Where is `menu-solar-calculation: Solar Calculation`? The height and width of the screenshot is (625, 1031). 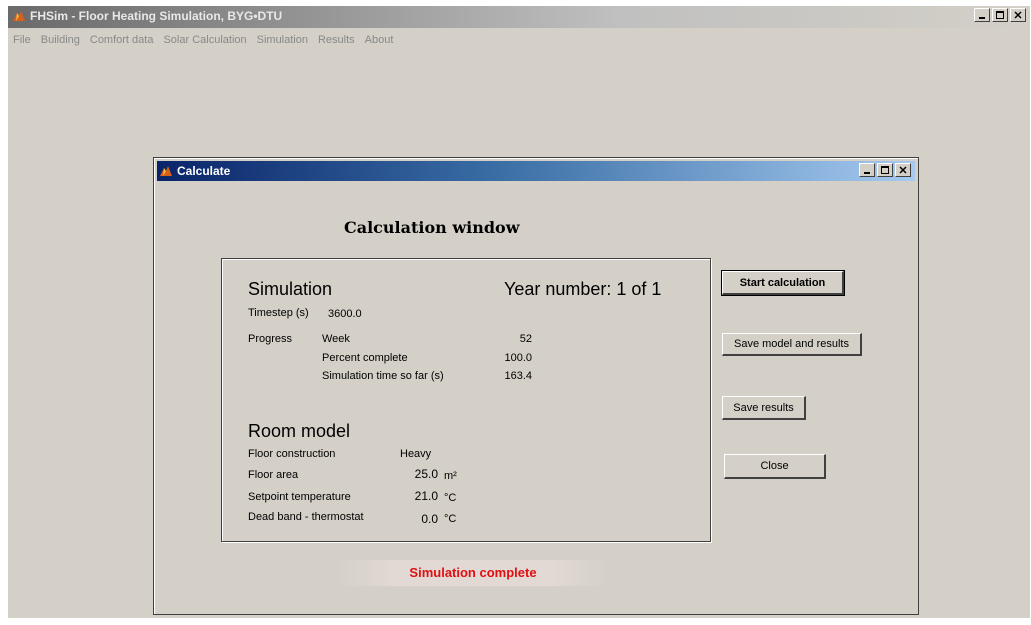 menu-solar-calculation: Solar Calculation is located at coordinates (204, 40).